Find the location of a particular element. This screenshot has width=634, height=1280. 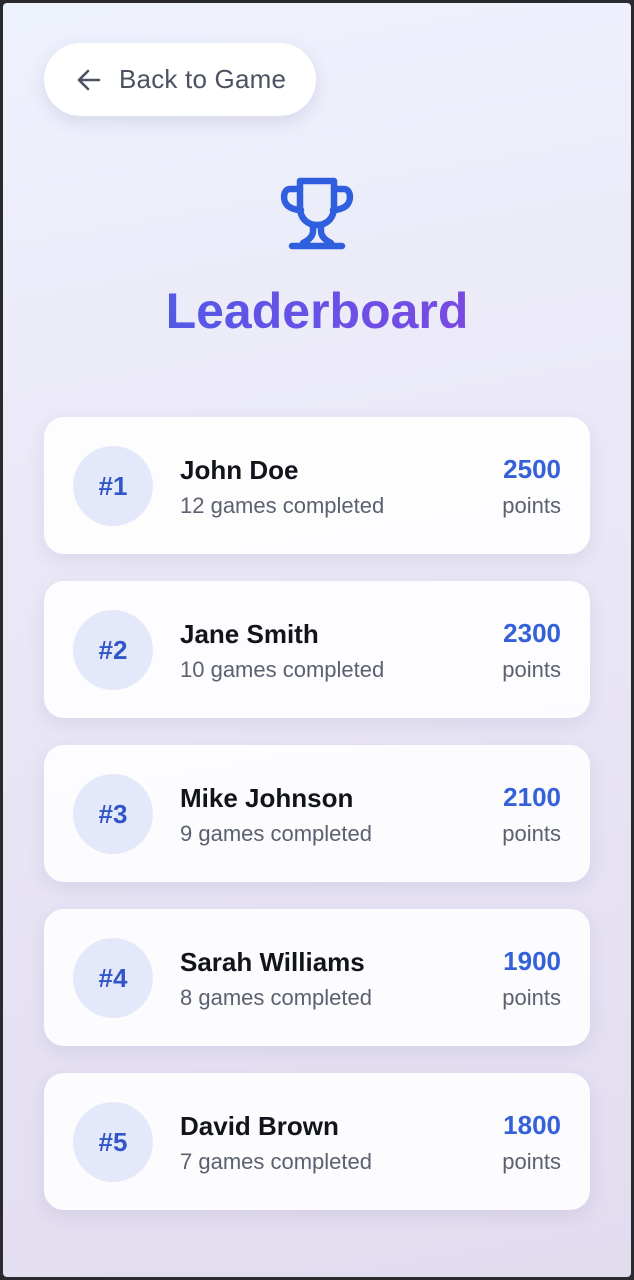

games-completed: 9 games completed is located at coordinates (276, 833).